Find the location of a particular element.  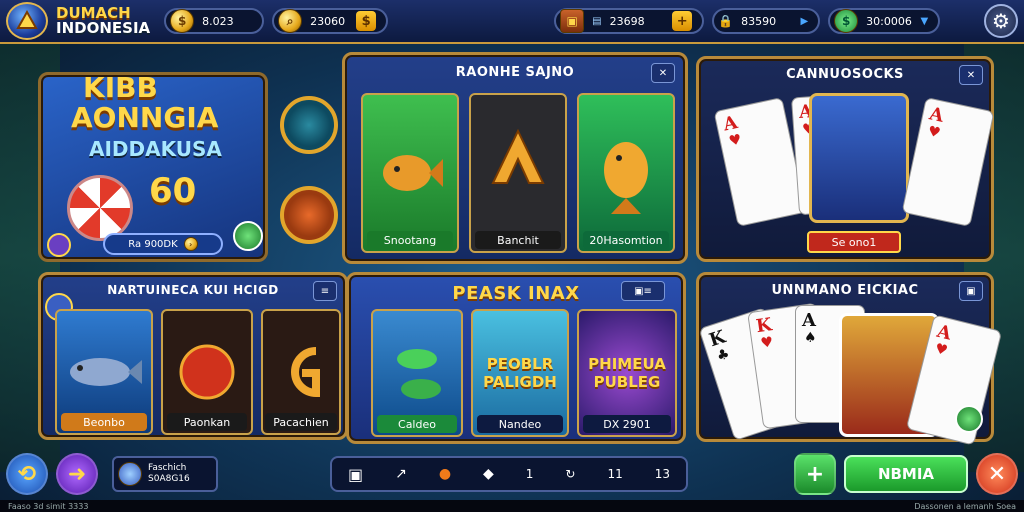

peak-tile-art-2: PEOBLR PALIGDH is located at coordinates (520, 373).